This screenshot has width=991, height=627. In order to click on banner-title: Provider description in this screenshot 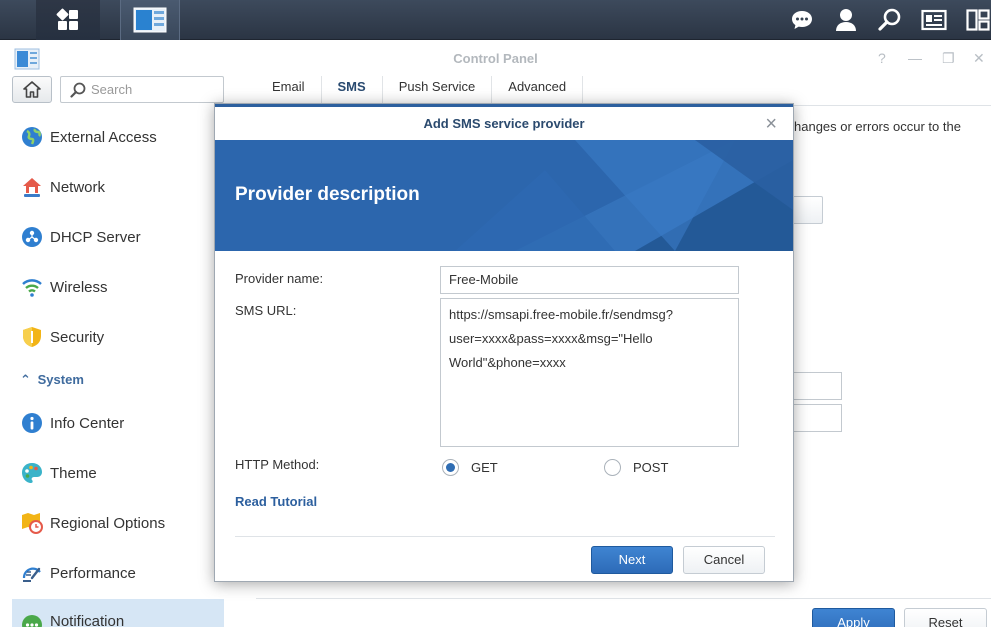, I will do `click(327, 194)`.